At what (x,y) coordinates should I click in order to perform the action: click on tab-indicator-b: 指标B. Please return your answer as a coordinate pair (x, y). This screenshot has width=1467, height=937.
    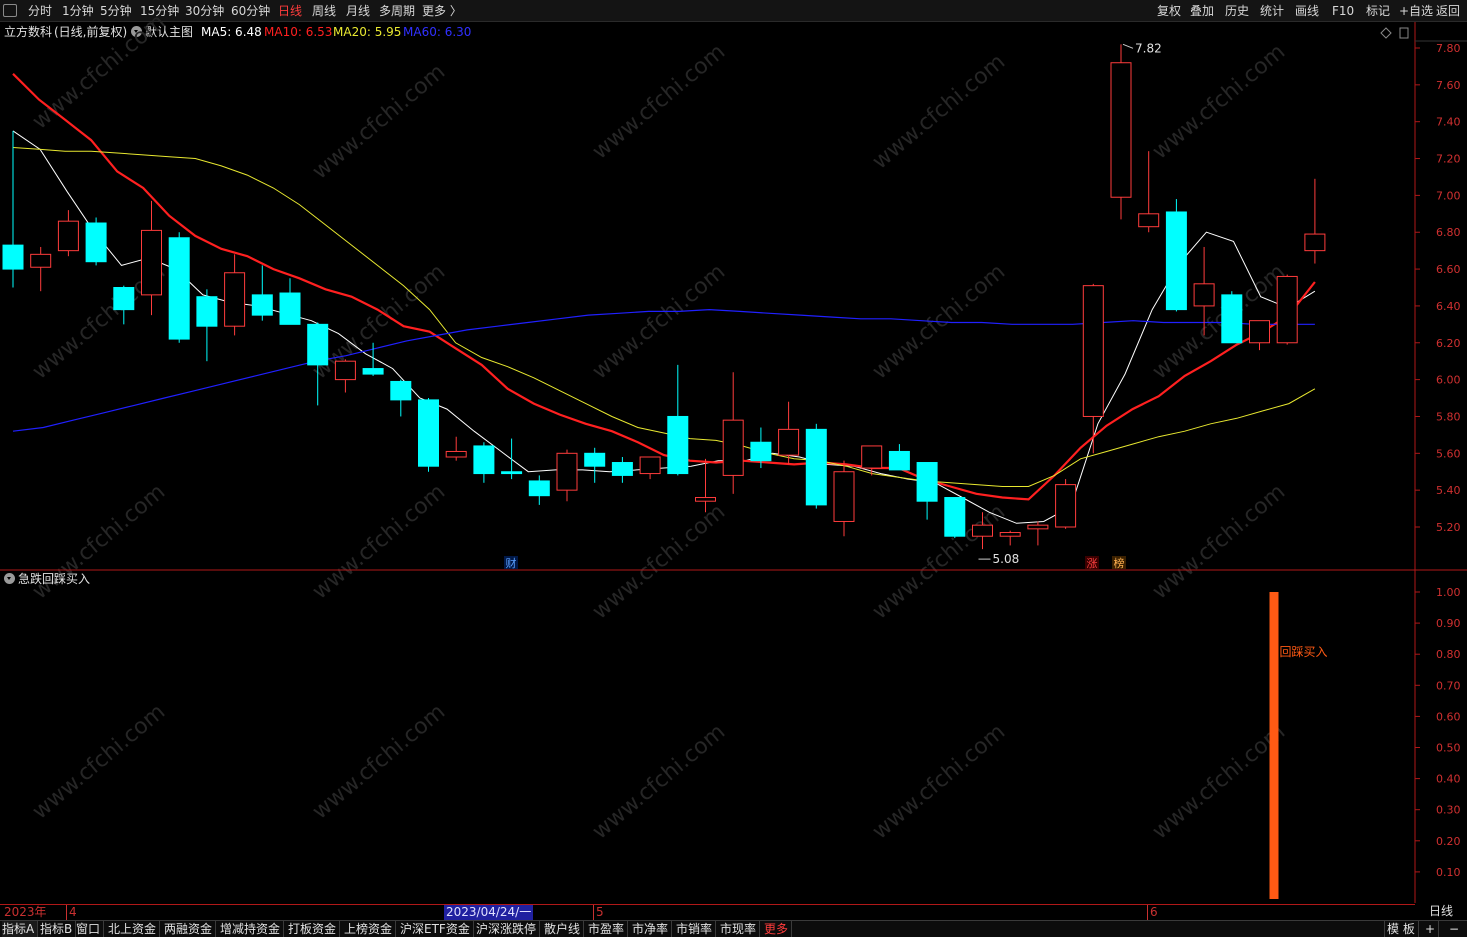
    Looking at the image, I should click on (58, 929).